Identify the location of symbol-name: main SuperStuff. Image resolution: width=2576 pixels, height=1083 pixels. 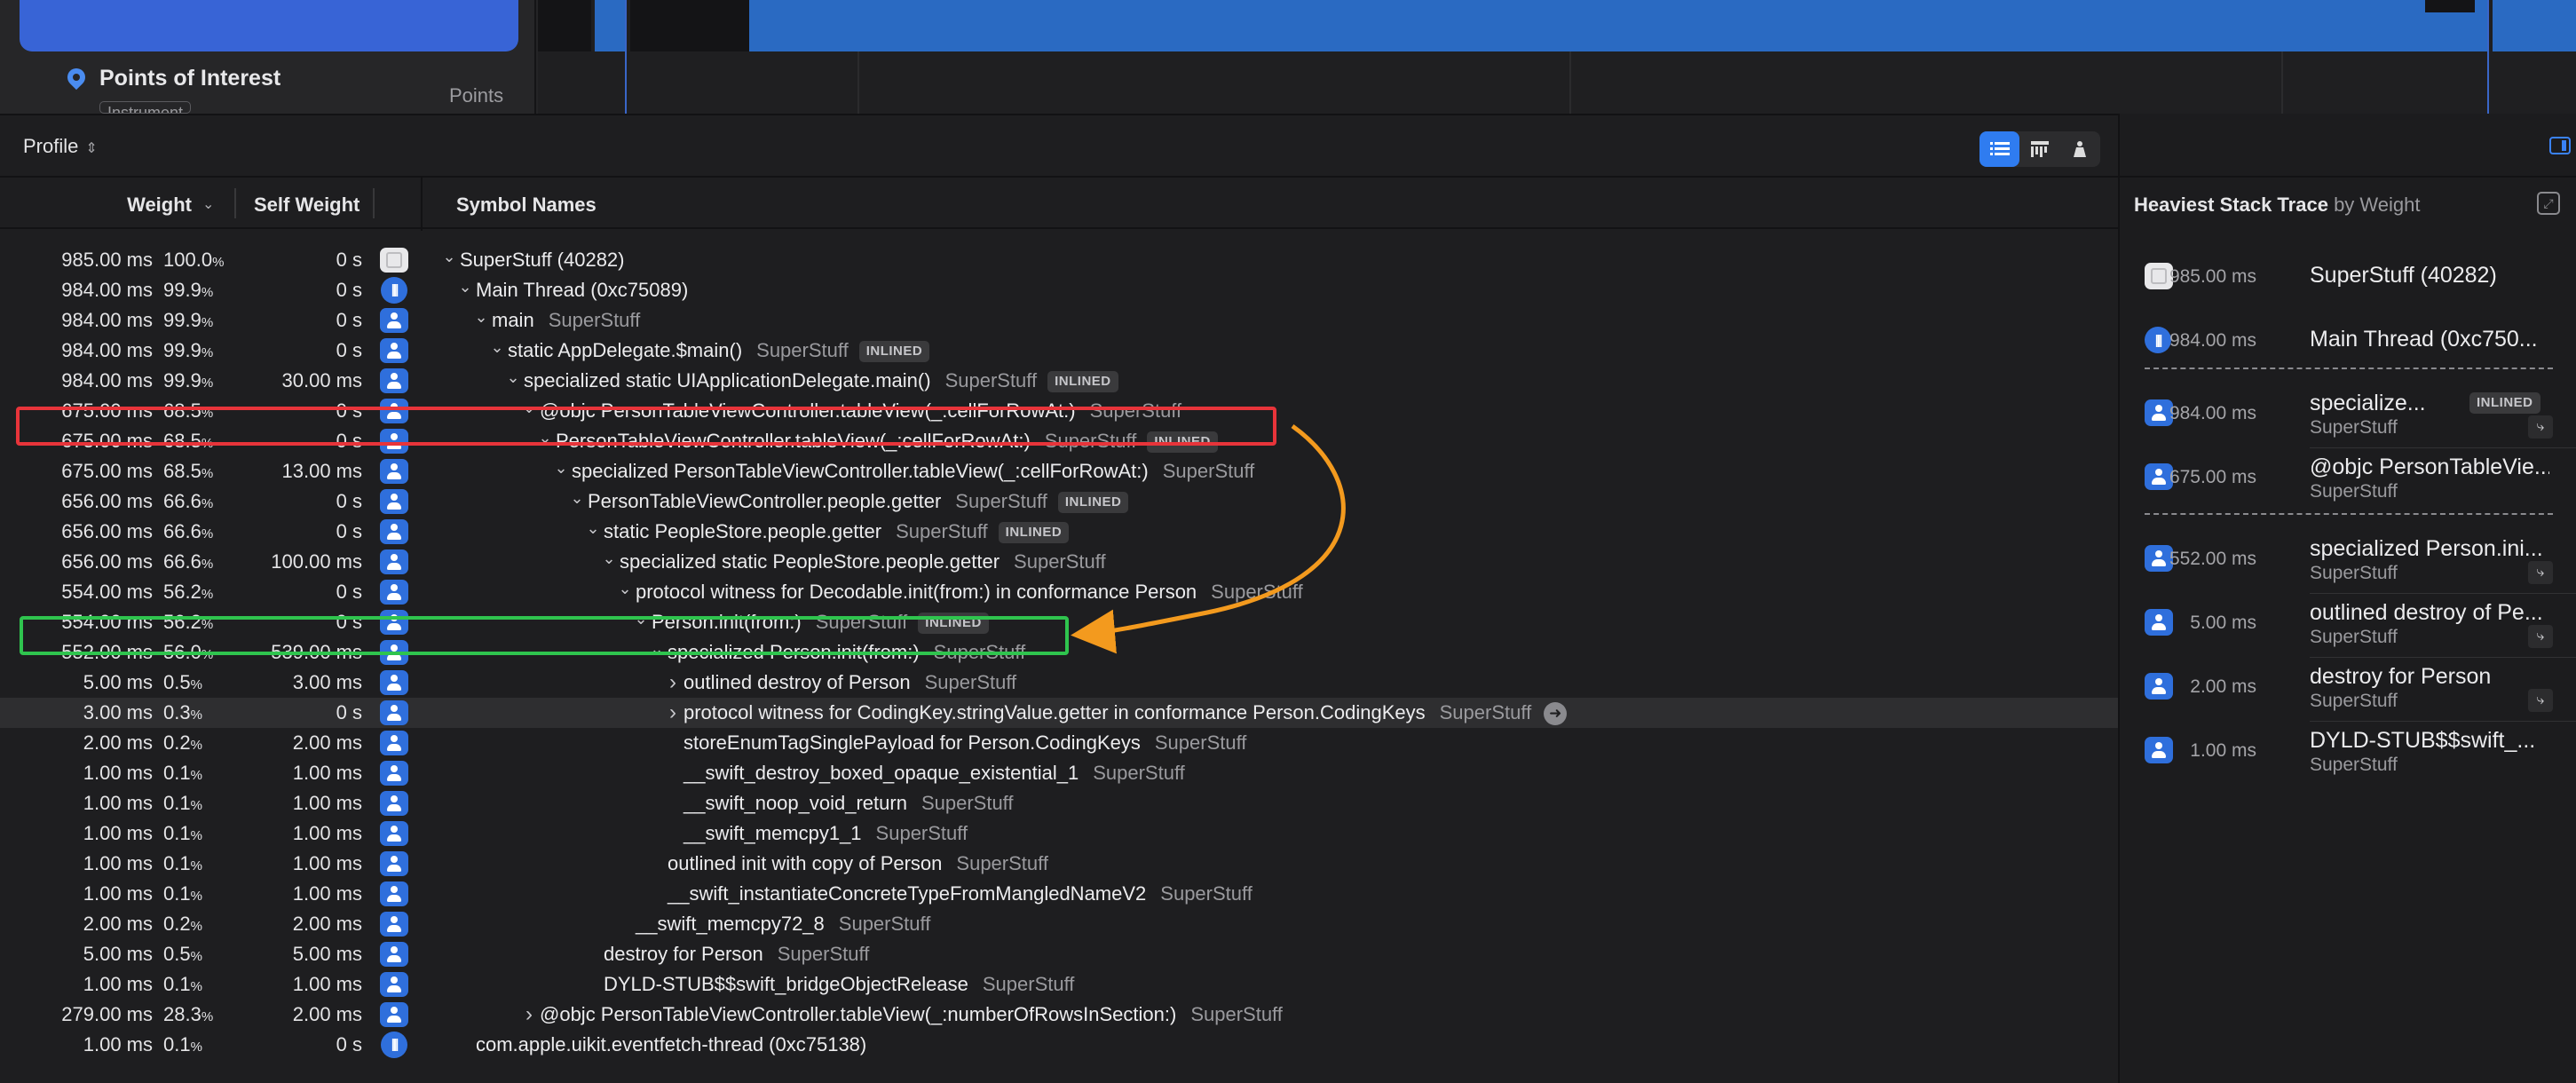
(566, 320).